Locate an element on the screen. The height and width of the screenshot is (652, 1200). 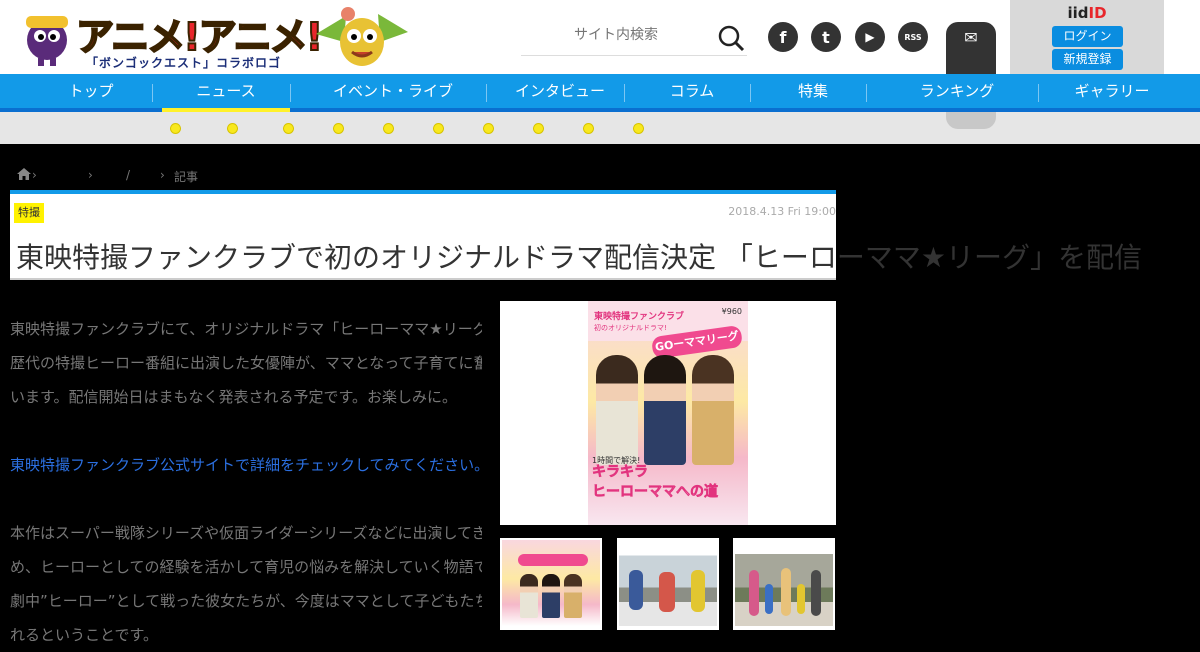
cover-price: ¥960 is located at coordinates (731, 311).